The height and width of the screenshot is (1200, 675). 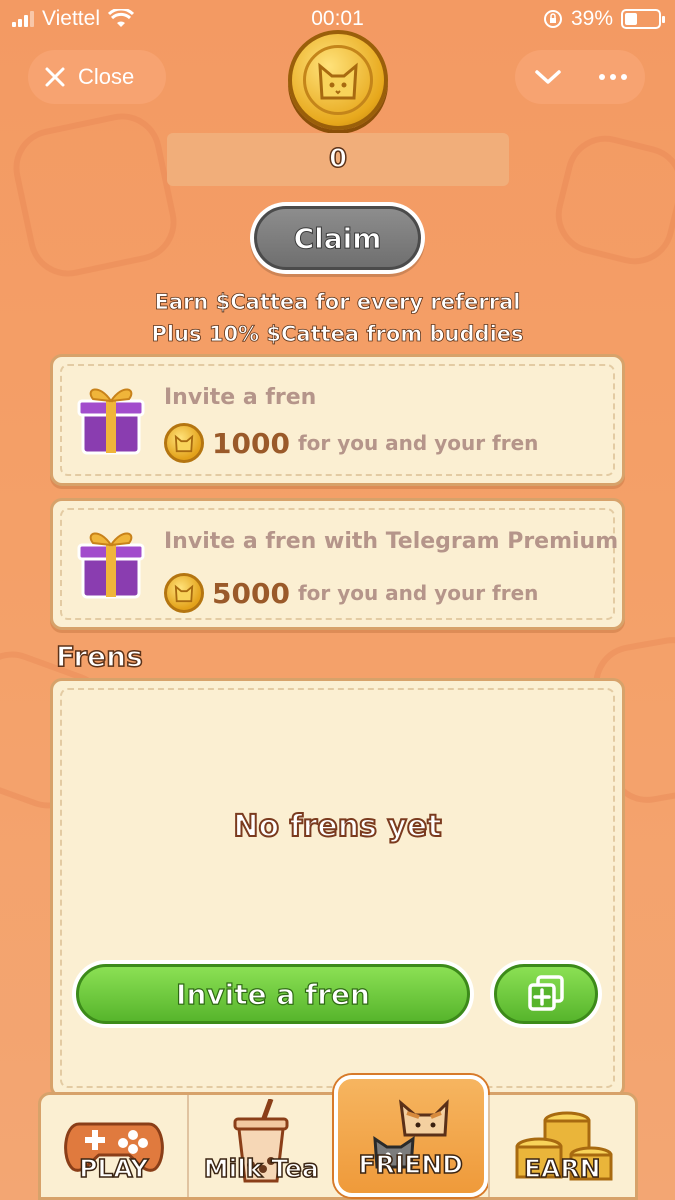 I want to click on chevron-down-icon, so click(x=548, y=77).